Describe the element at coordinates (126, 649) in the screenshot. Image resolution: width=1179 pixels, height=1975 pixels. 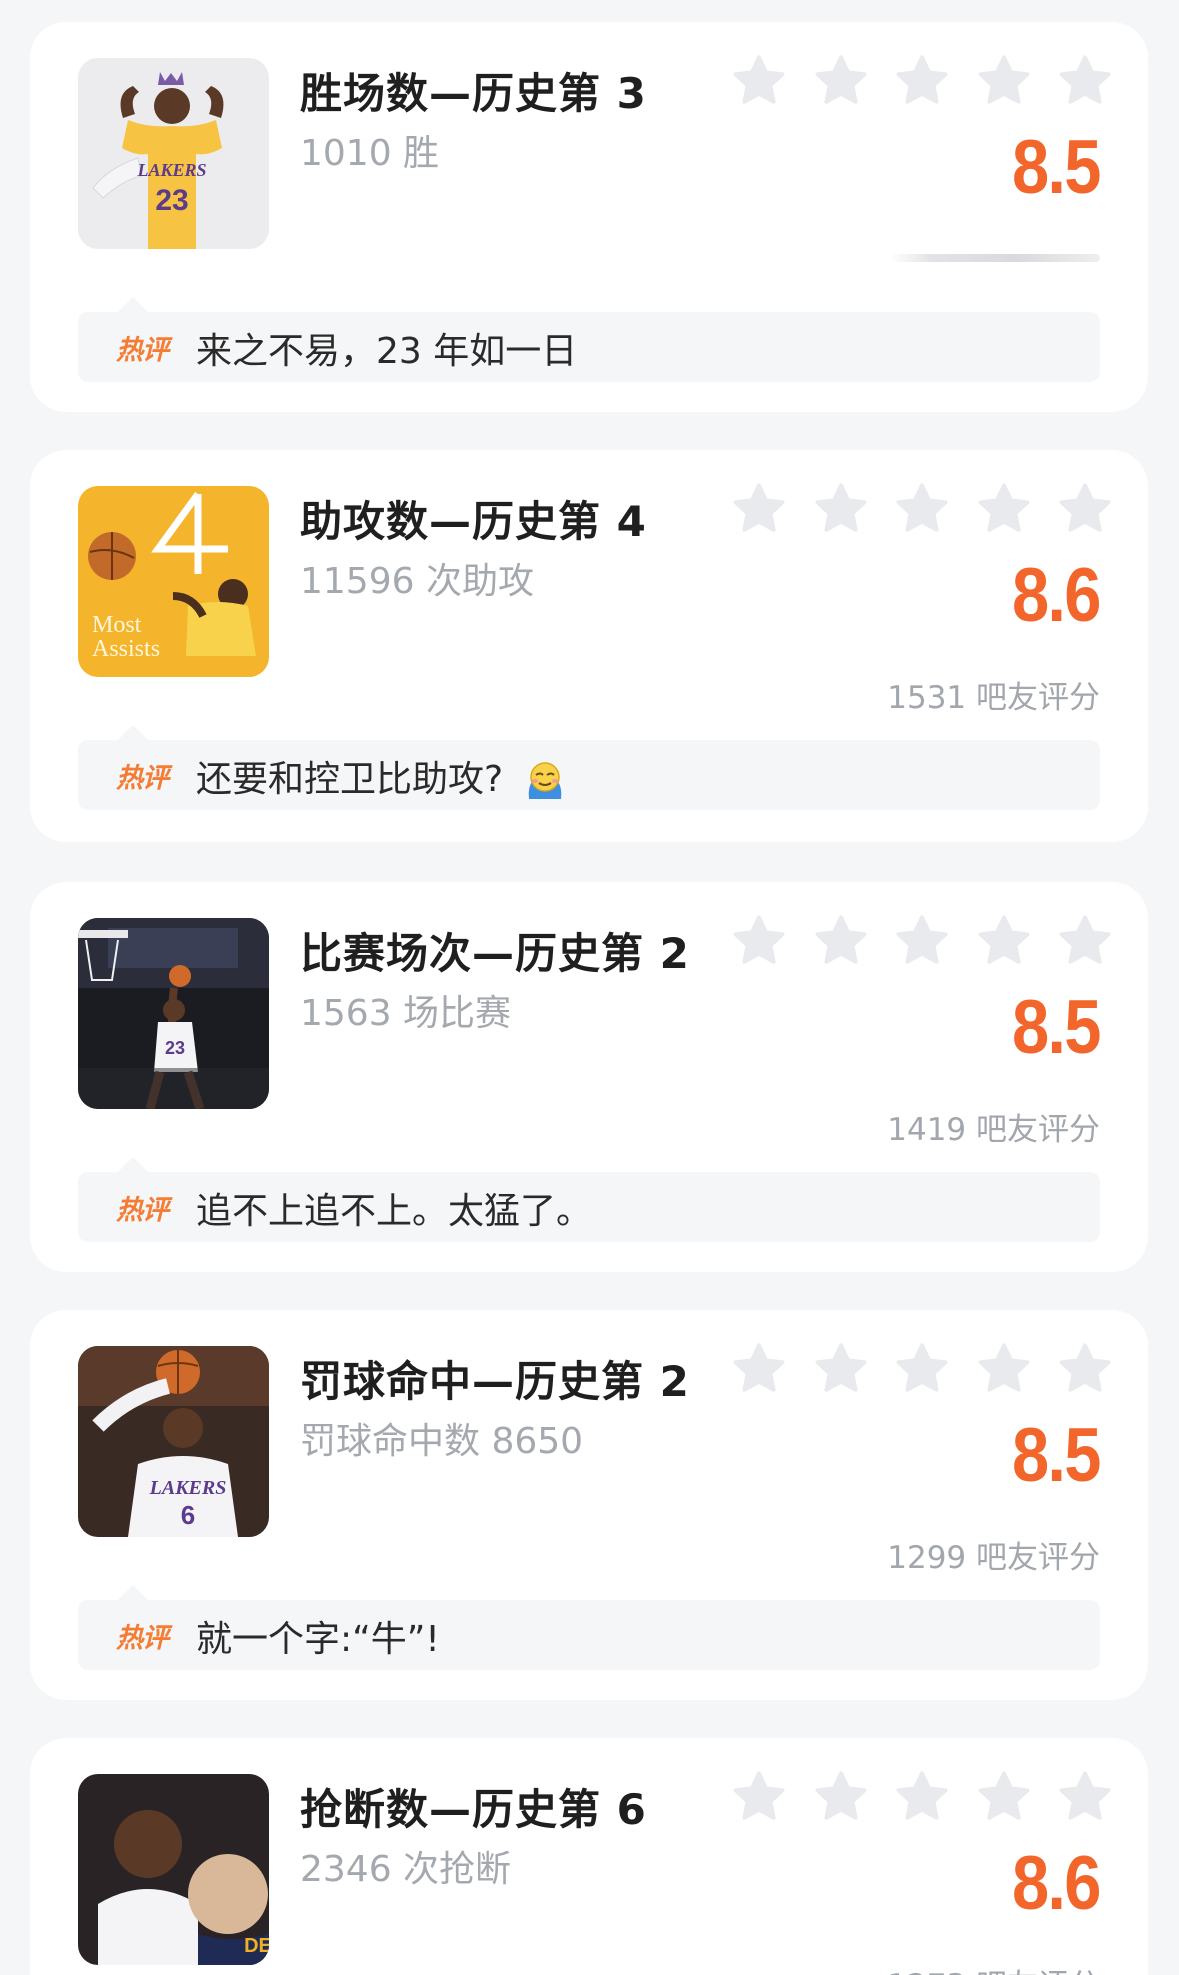
I see `svg-text: Assists` at that location.